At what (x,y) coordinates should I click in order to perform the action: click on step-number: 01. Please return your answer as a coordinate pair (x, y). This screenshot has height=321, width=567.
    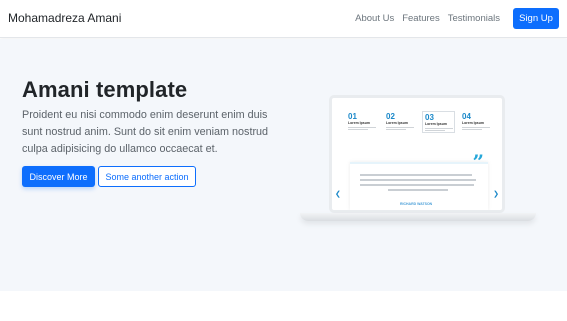
    Looking at the image, I should click on (352, 116).